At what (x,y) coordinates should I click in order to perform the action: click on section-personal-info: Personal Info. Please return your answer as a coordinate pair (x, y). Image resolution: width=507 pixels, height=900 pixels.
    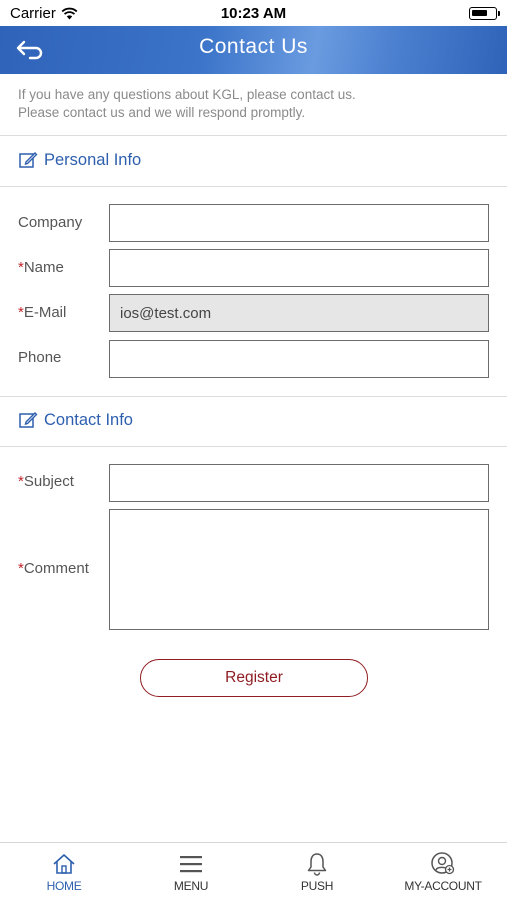
    Looking at the image, I should click on (79, 160).